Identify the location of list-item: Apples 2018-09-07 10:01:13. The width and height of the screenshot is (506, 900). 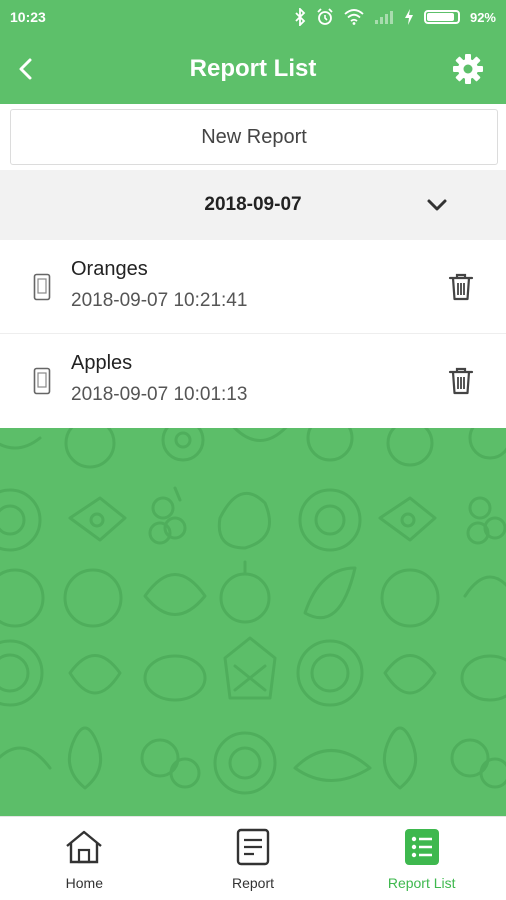
(253, 381).